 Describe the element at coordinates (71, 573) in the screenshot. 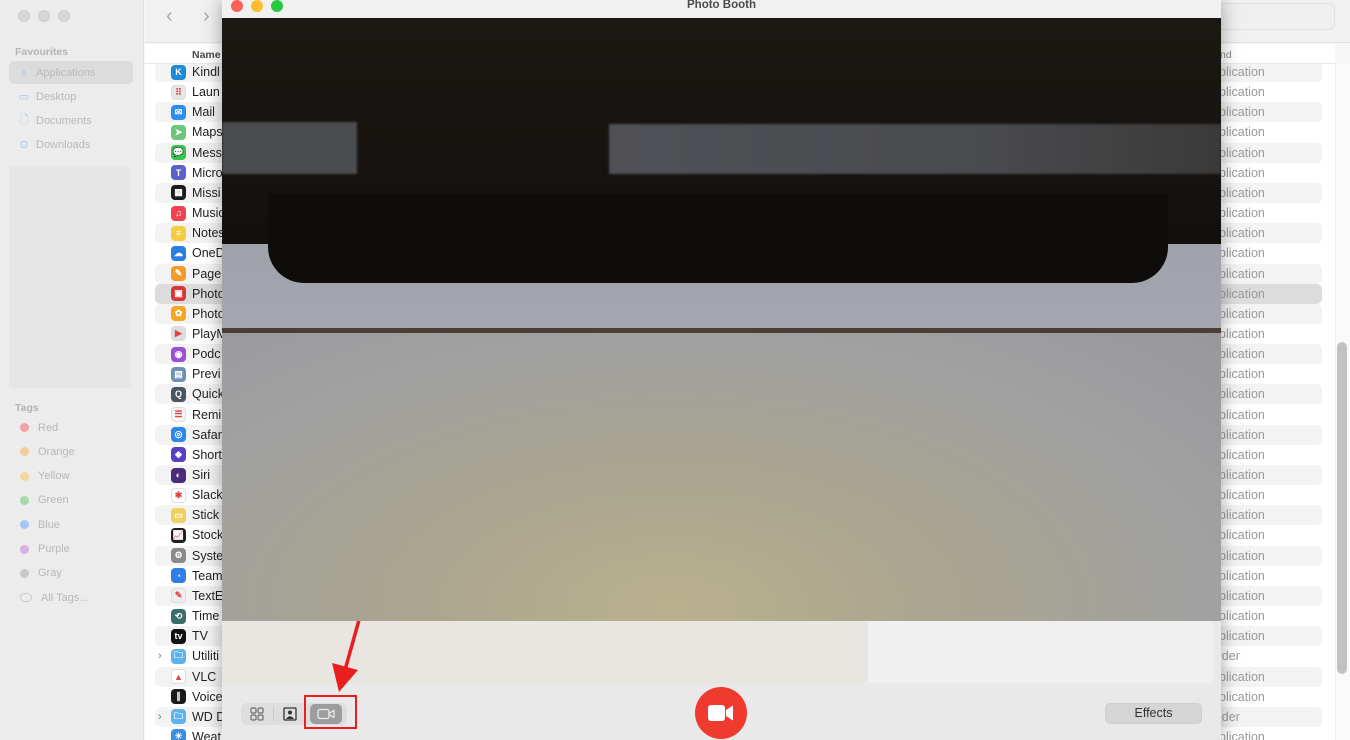

I see `tag-gray: Gray` at that location.